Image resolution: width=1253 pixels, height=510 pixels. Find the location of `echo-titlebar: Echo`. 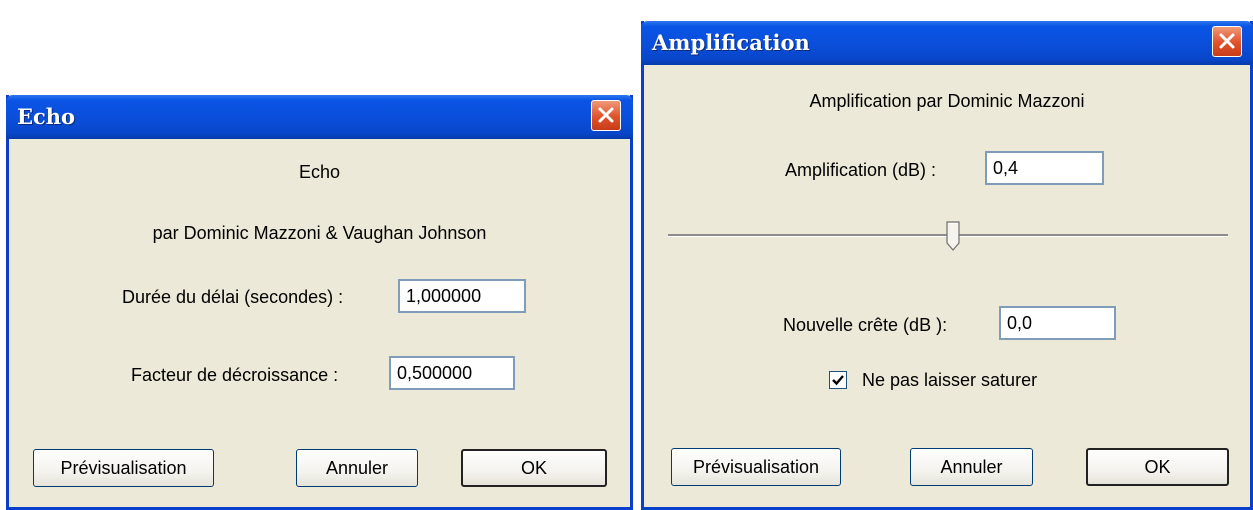

echo-titlebar: Echo is located at coordinates (319, 117).